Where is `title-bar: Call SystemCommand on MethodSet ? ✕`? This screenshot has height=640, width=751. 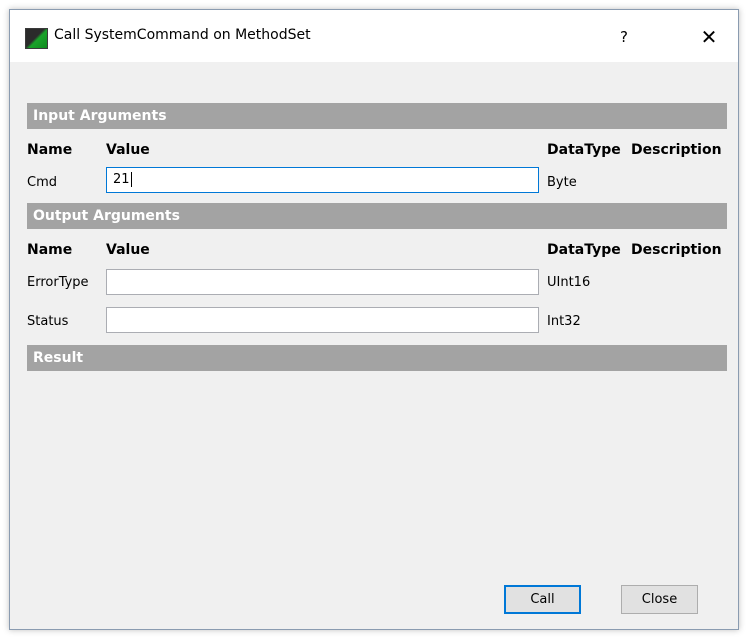 title-bar: Call SystemCommand on MethodSet ? ✕ is located at coordinates (374, 36).